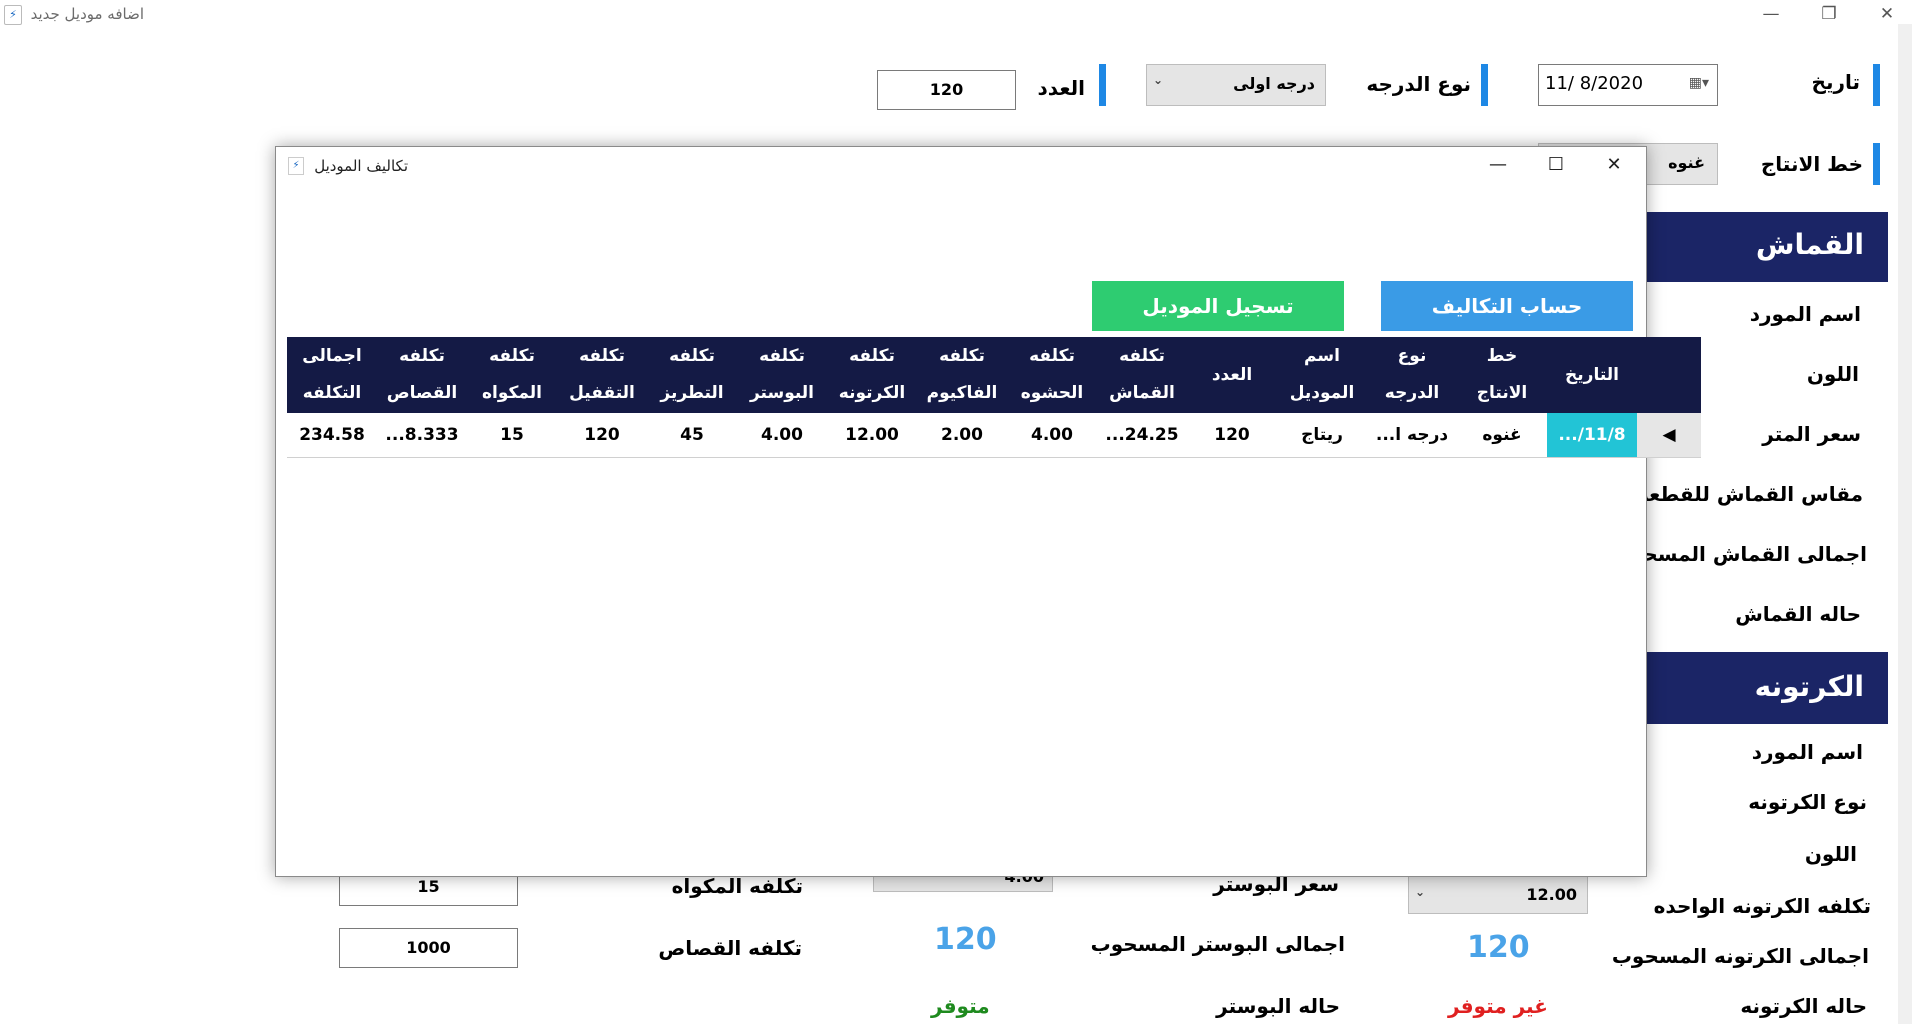  I want to click on window-titlebar: ⚡ اضافه موديل جديد — ❐ ✕, so click(956, 15).